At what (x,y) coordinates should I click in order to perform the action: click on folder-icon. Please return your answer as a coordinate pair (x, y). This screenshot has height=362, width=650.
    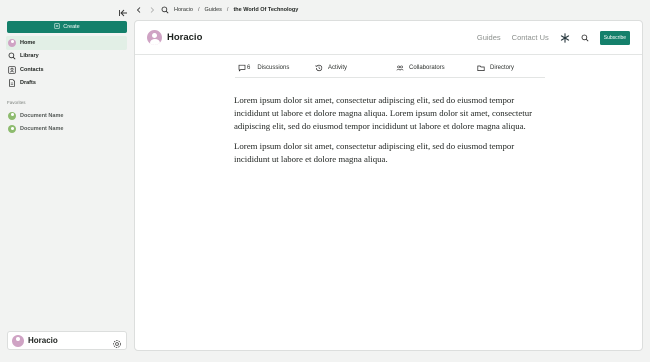
    Looking at the image, I should click on (481, 68).